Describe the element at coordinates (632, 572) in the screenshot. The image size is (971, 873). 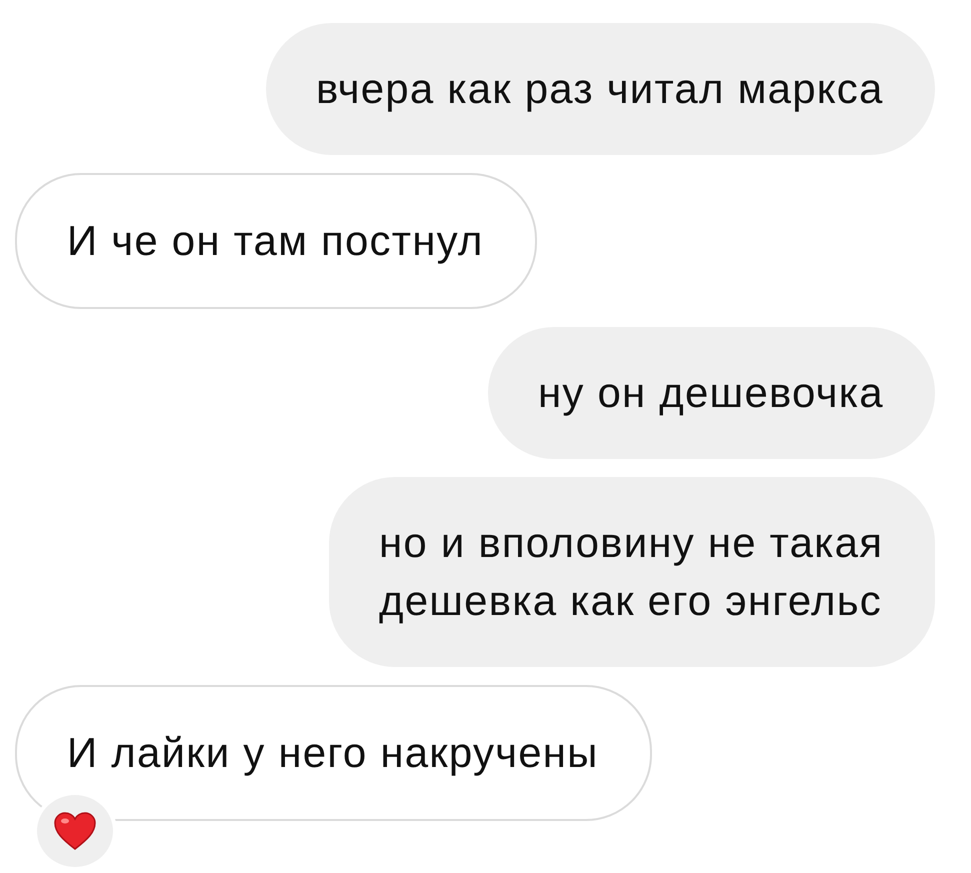
I see `sent-message: но и вполовину не такая дешевка как его энгельс` at that location.